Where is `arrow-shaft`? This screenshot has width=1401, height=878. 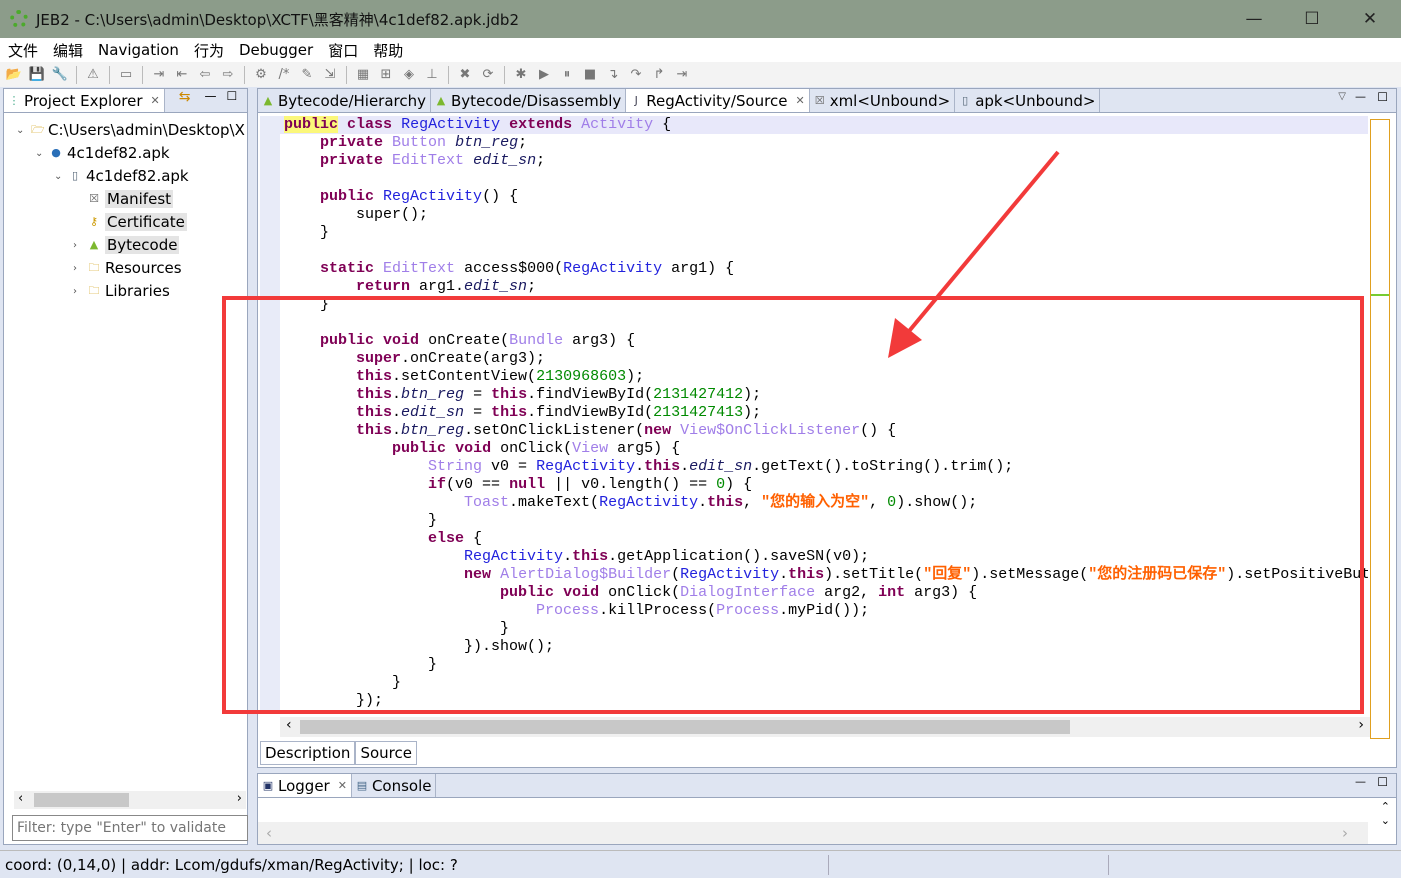
arrow-shaft is located at coordinates (979, 247).